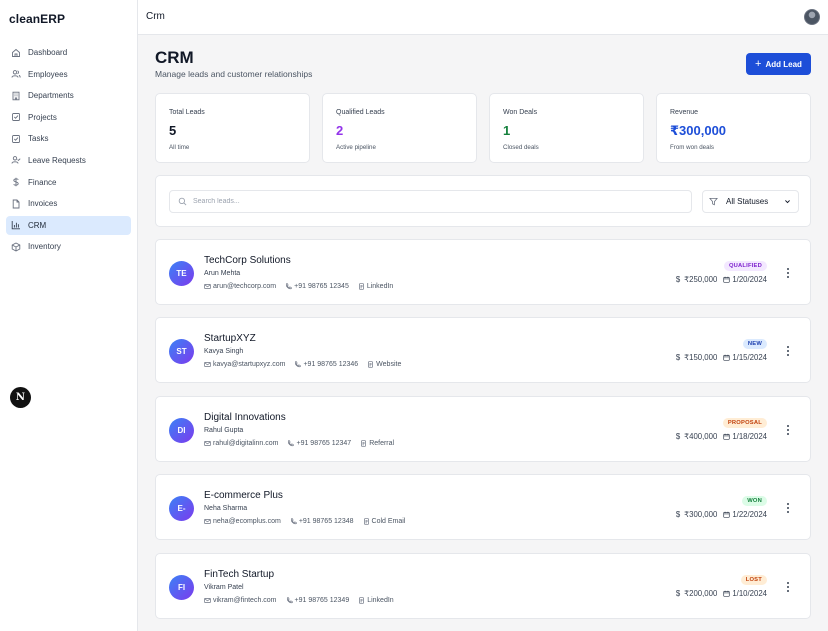 This screenshot has height=631, width=828. Describe the element at coordinates (322, 600) in the screenshot. I see `lead-phone-text: +91 98765 12349` at that location.